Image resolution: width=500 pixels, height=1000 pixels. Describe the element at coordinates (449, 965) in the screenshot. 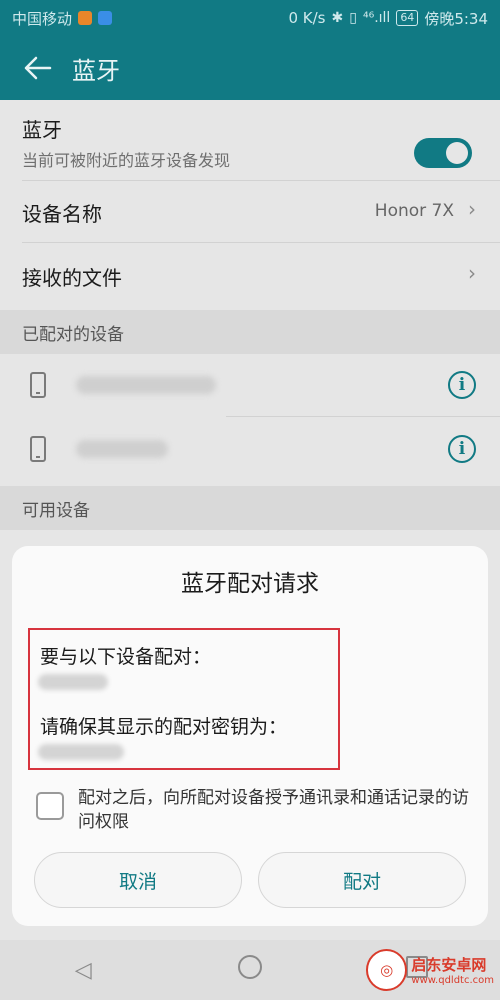

I see `watermark-name: 启东安卓网` at that location.